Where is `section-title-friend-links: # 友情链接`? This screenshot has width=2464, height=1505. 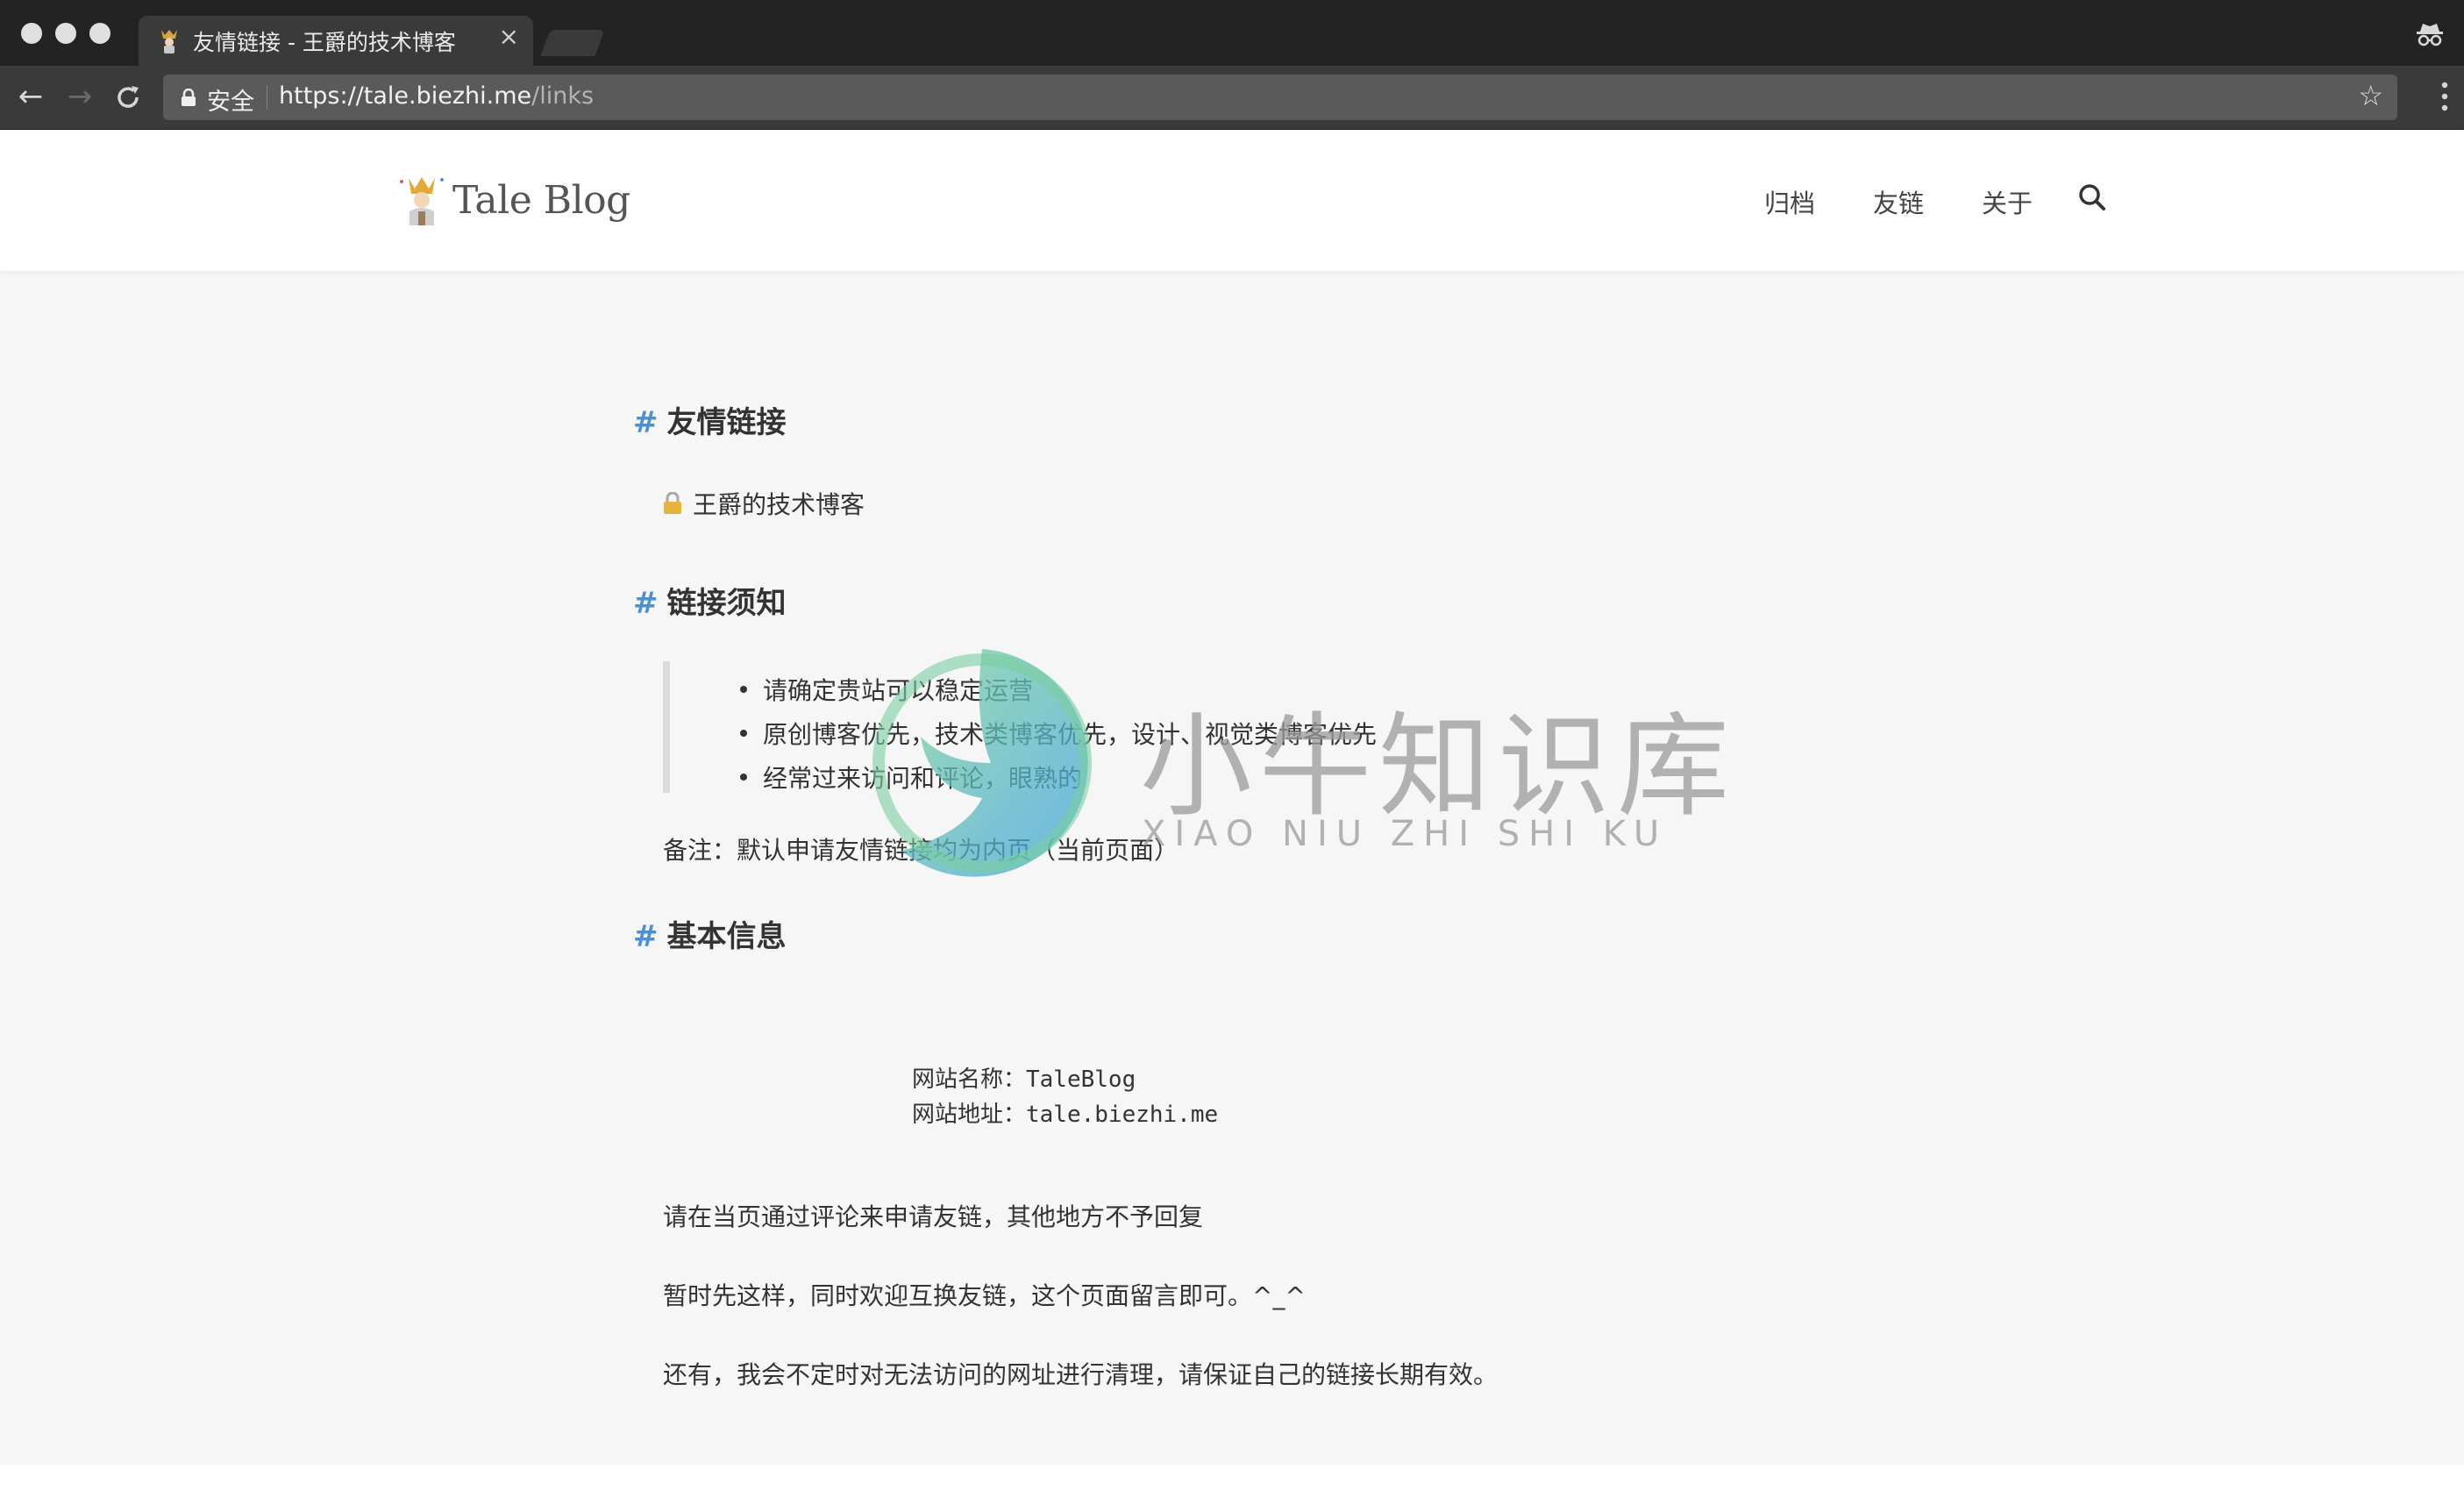 section-title-friend-links: # 友情链接 is located at coordinates (710, 419).